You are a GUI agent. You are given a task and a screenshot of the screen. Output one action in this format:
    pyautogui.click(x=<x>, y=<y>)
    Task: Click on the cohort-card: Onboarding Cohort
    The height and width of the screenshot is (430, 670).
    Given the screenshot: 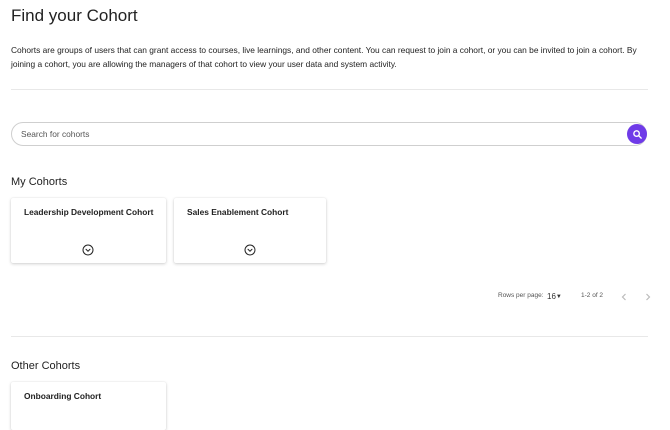 What is the action you would take?
    pyautogui.click(x=88, y=406)
    